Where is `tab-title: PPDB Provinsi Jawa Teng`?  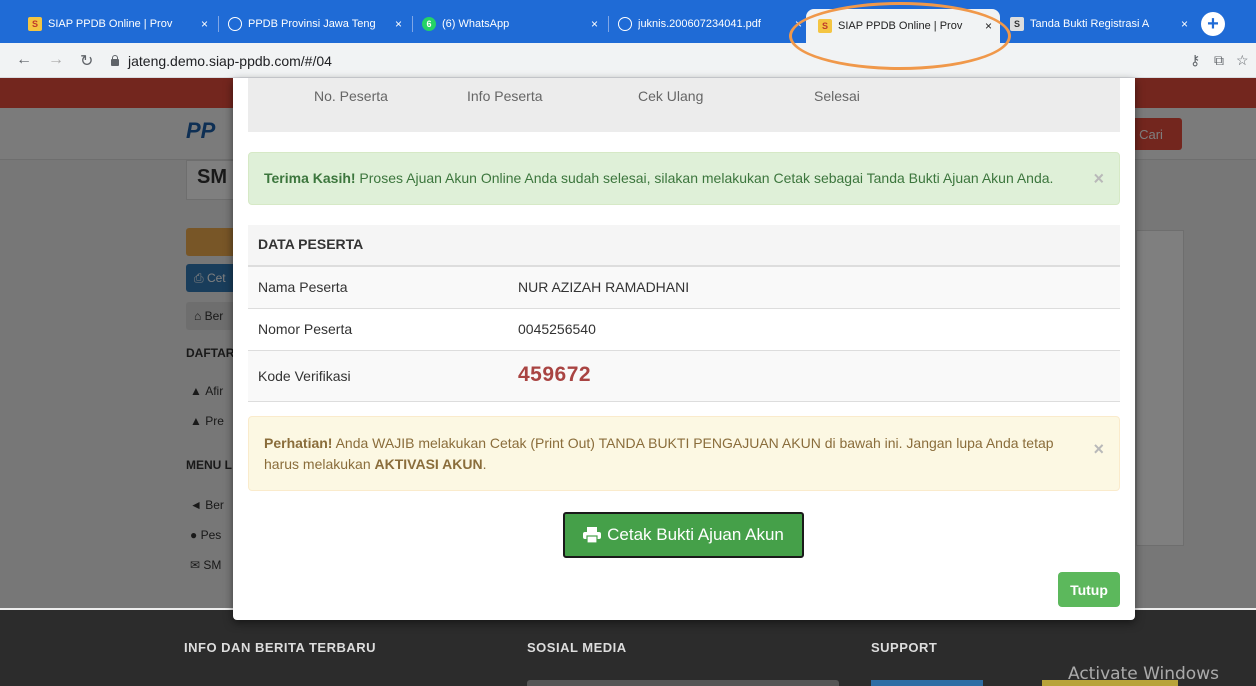 tab-title: PPDB Provinsi Jawa Teng is located at coordinates (312, 24).